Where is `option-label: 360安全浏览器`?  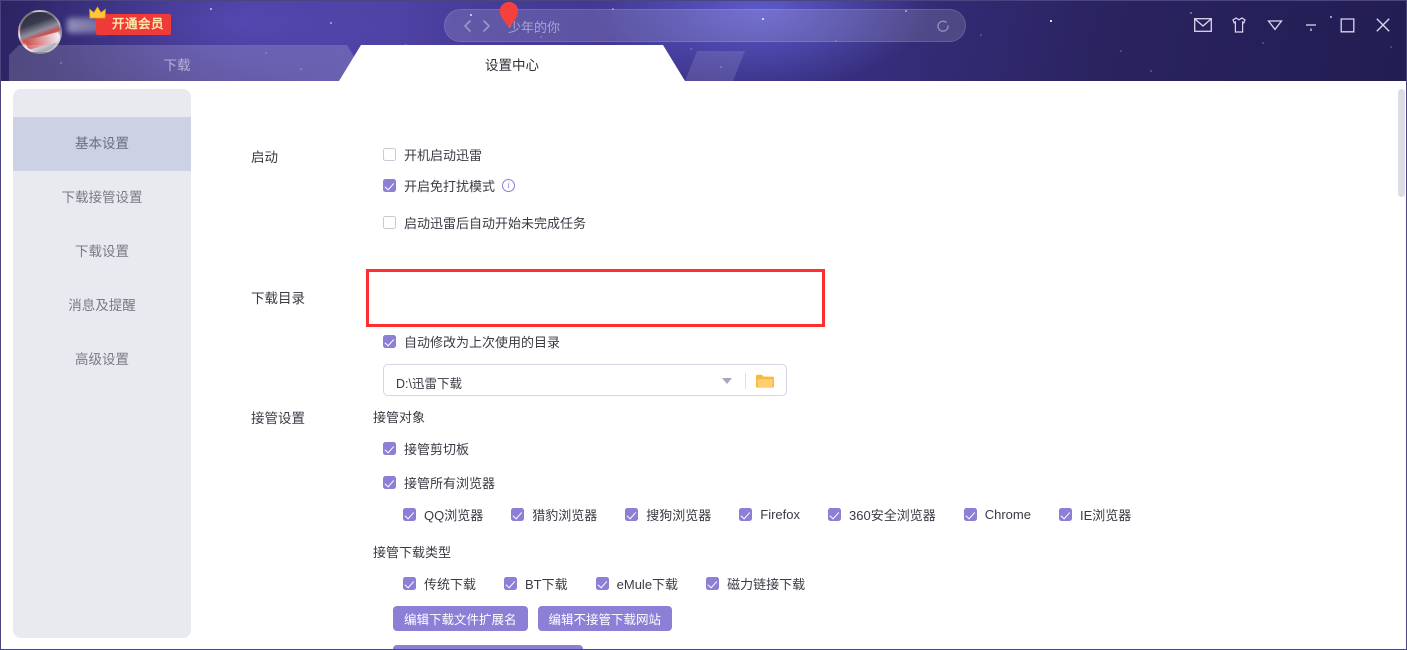 option-label: 360安全浏览器 is located at coordinates (892, 515).